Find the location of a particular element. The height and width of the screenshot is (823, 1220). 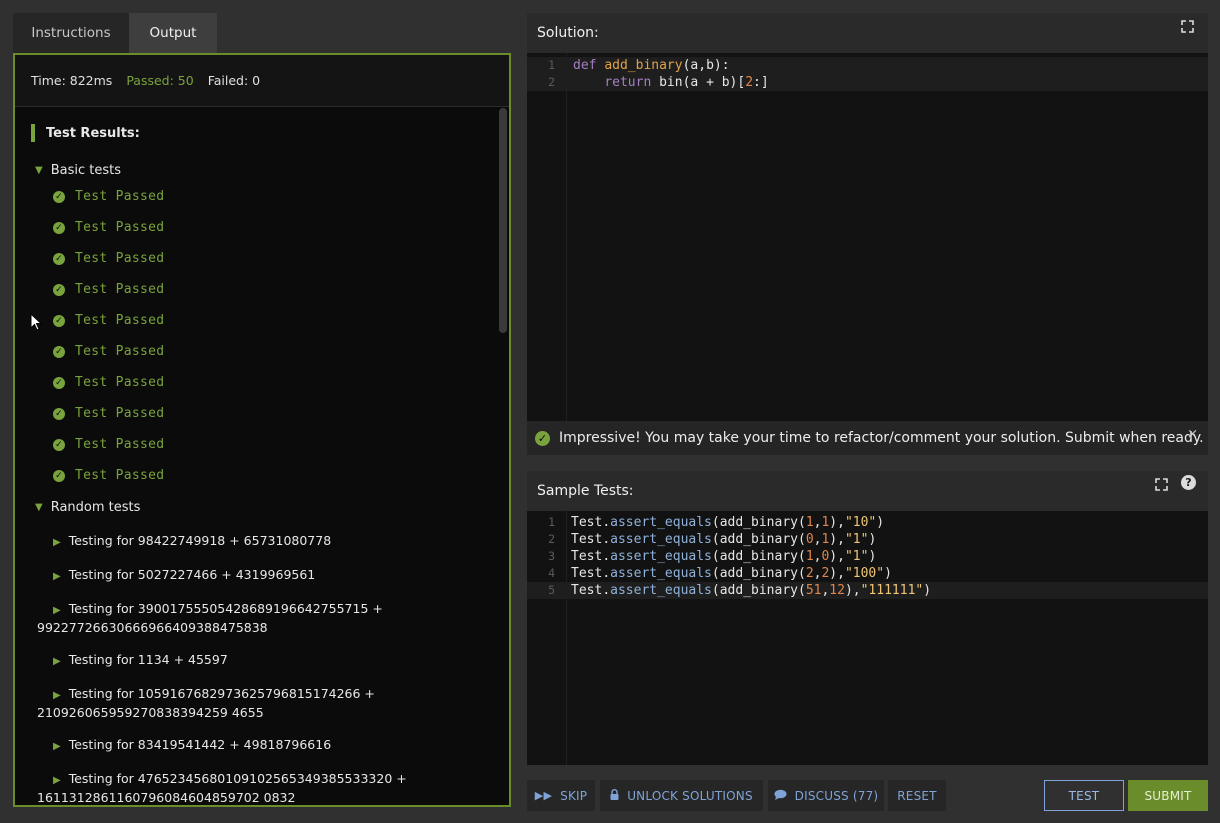

code-line: 1 def add_binary(a,b): is located at coordinates (867, 65).